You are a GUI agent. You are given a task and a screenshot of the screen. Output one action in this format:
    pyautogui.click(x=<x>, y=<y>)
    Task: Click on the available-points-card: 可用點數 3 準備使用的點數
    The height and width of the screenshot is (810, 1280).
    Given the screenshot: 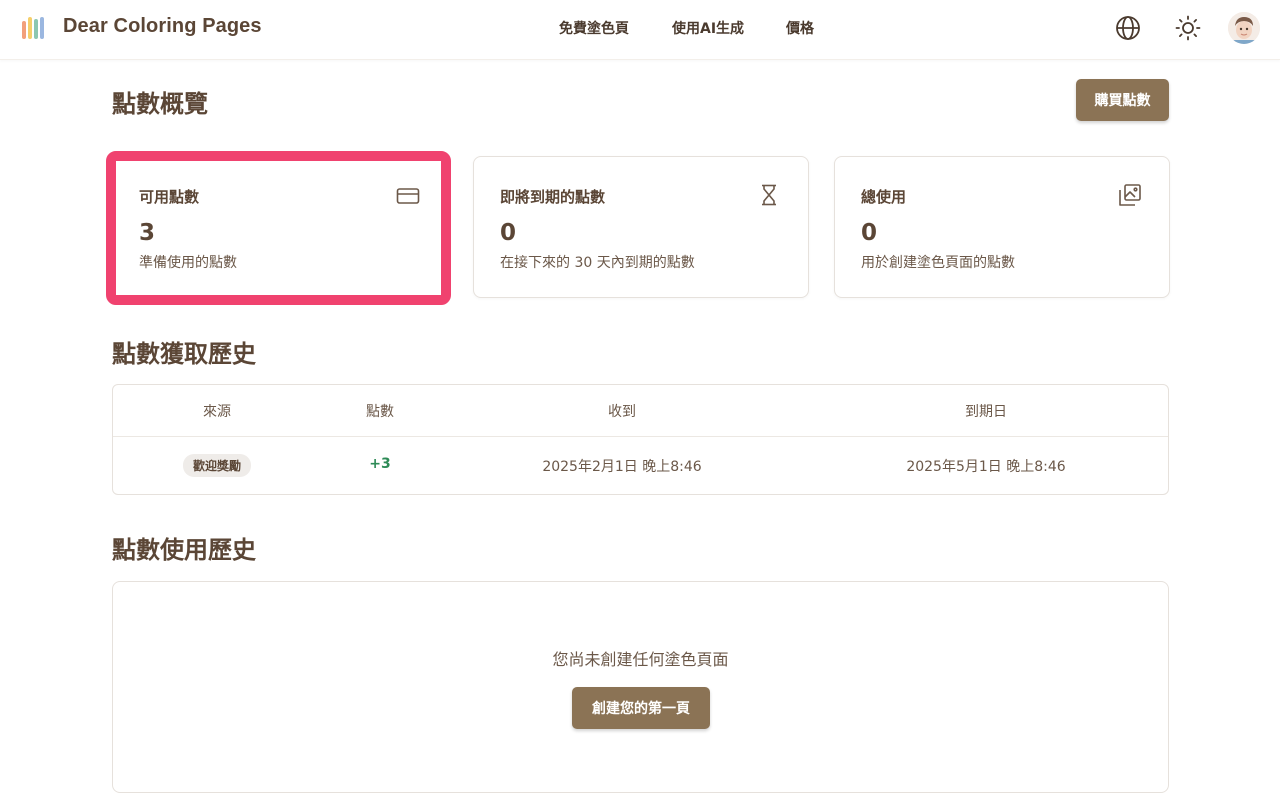 What is the action you would take?
    pyautogui.click(x=278, y=228)
    